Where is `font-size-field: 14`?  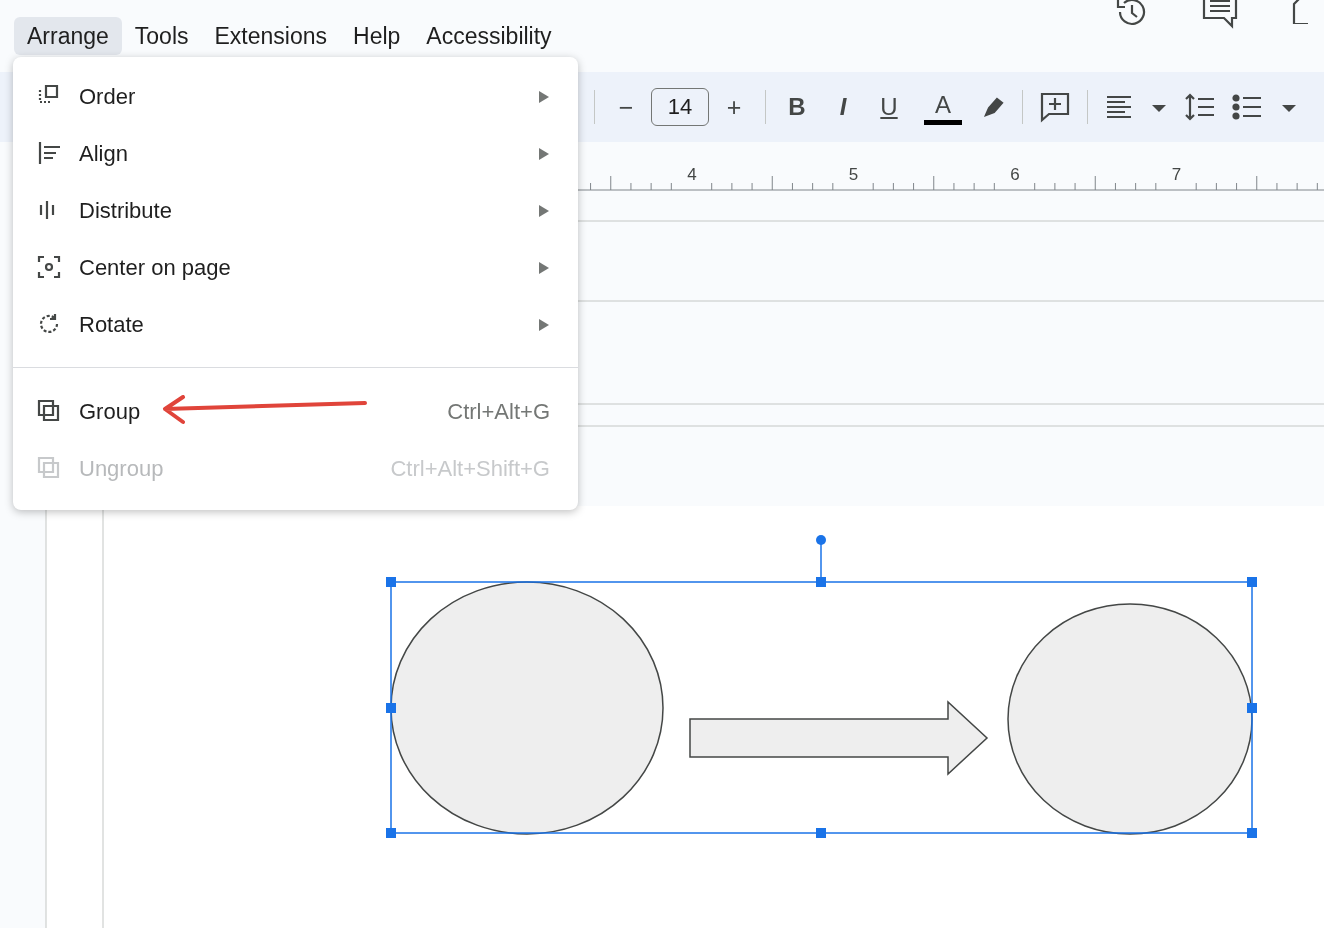 font-size-field: 14 is located at coordinates (680, 107).